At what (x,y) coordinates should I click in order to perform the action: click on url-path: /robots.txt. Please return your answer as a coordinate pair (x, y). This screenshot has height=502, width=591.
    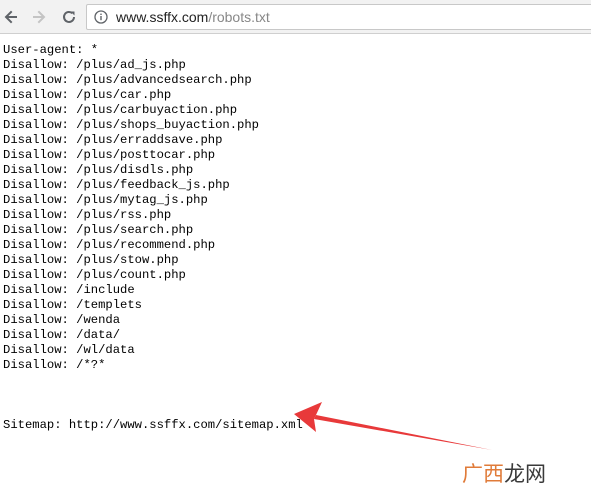
    Looking at the image, I should click on (239, 17).